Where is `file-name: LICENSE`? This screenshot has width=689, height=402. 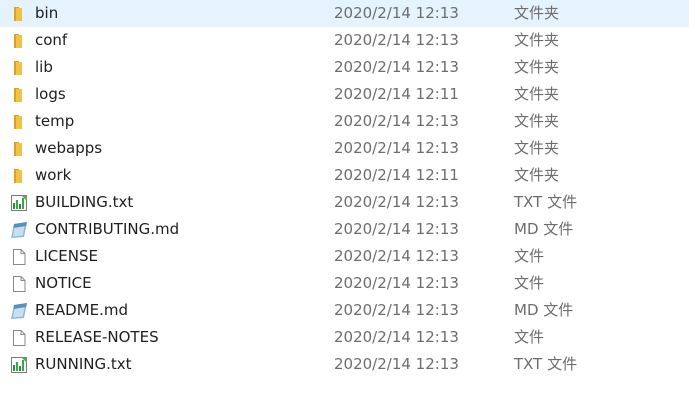 file-name: LICENSE is located at coordinates (66, 256).